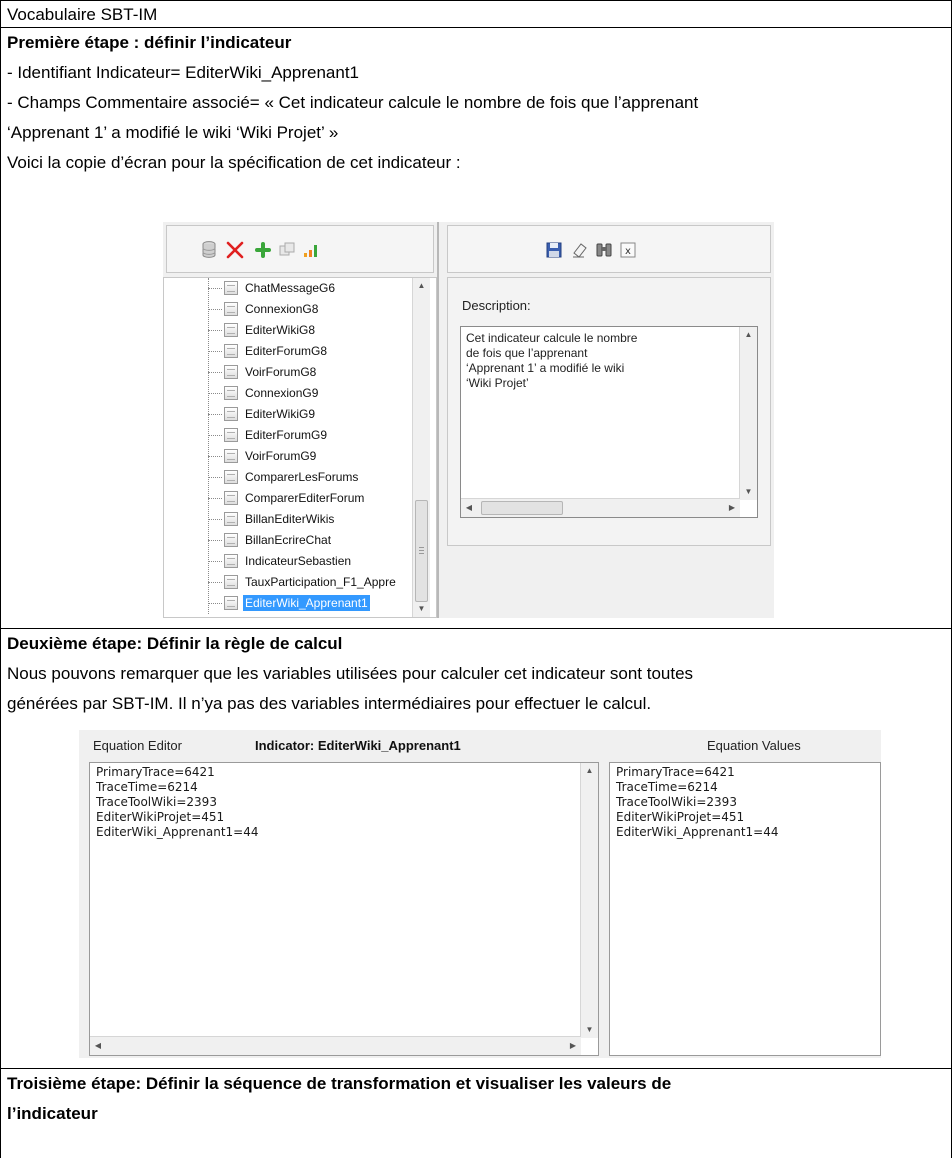 The image size is (952, 1158). What do you see at coordinates (282, 309) in the screenshot?
I see `tree-item-label: ConnexionG8` at bounding box center [282, 309].